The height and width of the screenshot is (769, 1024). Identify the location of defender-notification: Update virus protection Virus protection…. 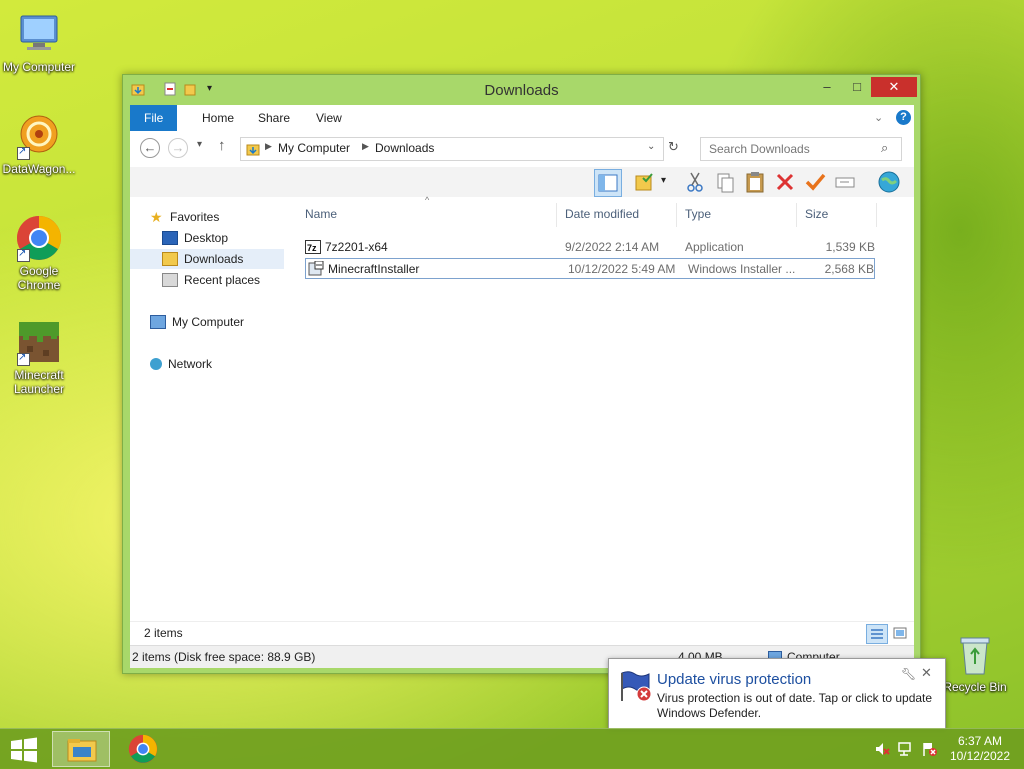
(777, 694).